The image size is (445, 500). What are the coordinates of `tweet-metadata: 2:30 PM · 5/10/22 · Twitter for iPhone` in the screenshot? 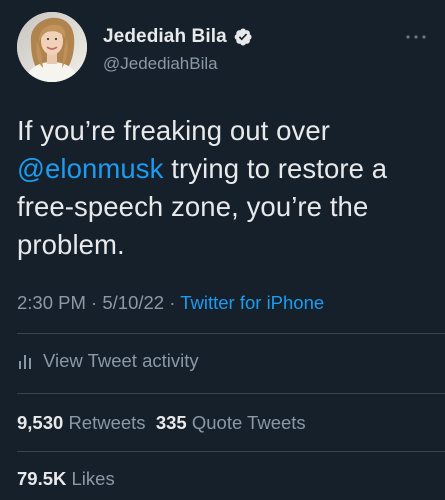 It's located at (170, 303).